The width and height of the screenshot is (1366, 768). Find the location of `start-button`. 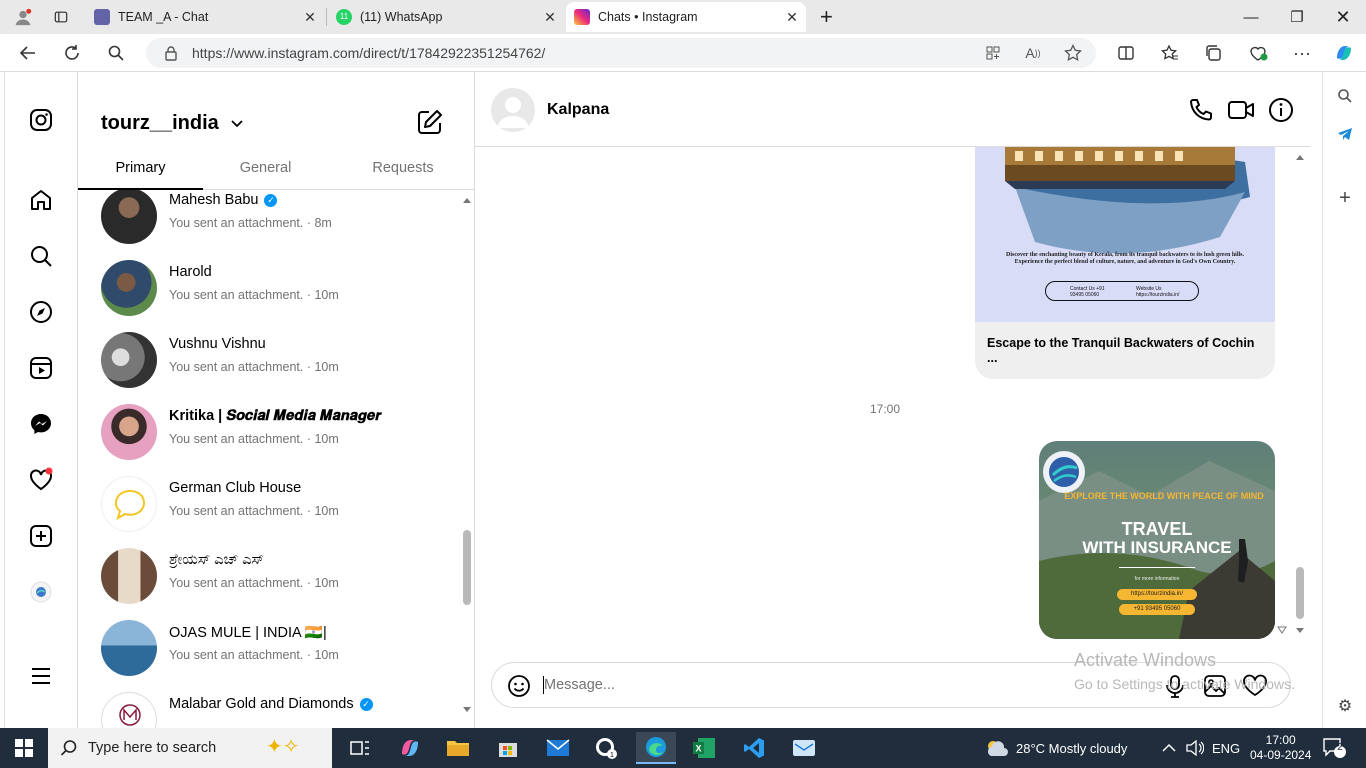

start-button is located at coordinates (24, 748).